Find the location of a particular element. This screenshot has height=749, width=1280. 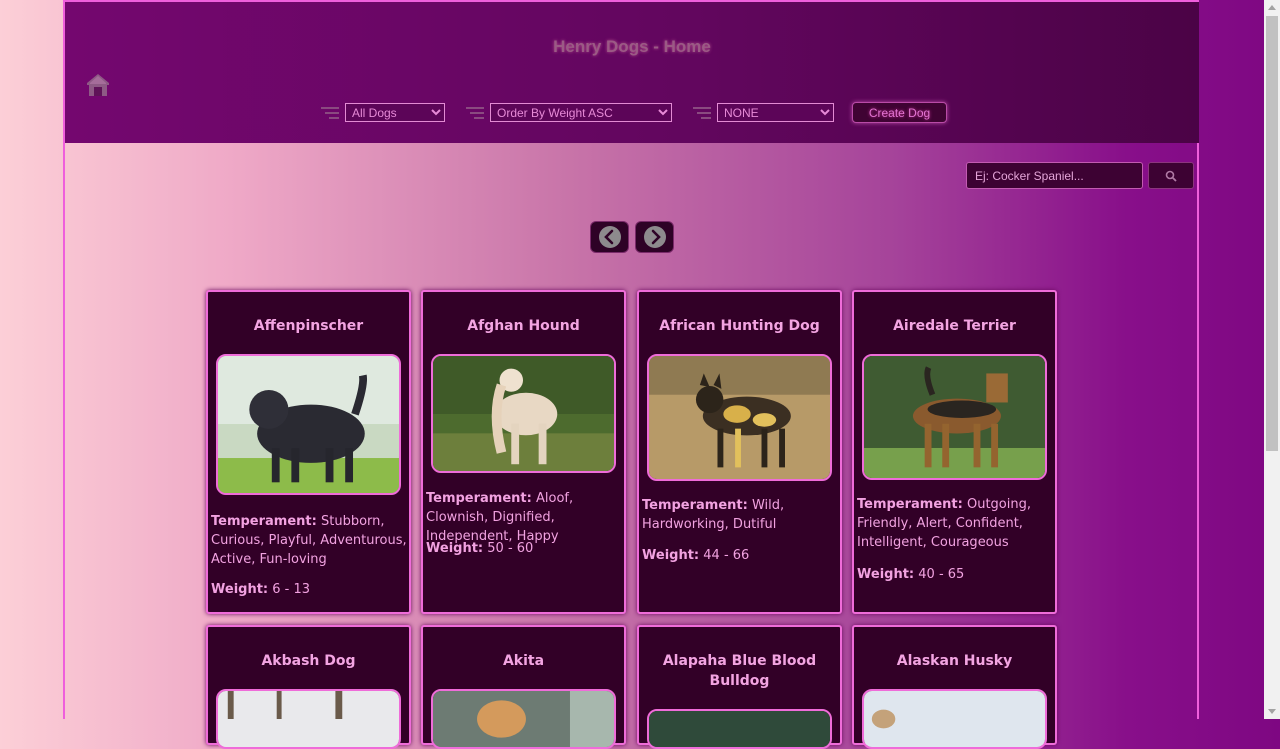

dog-card: Alapaha Blue Blood Bulldog is located at coordinates (739, 687).